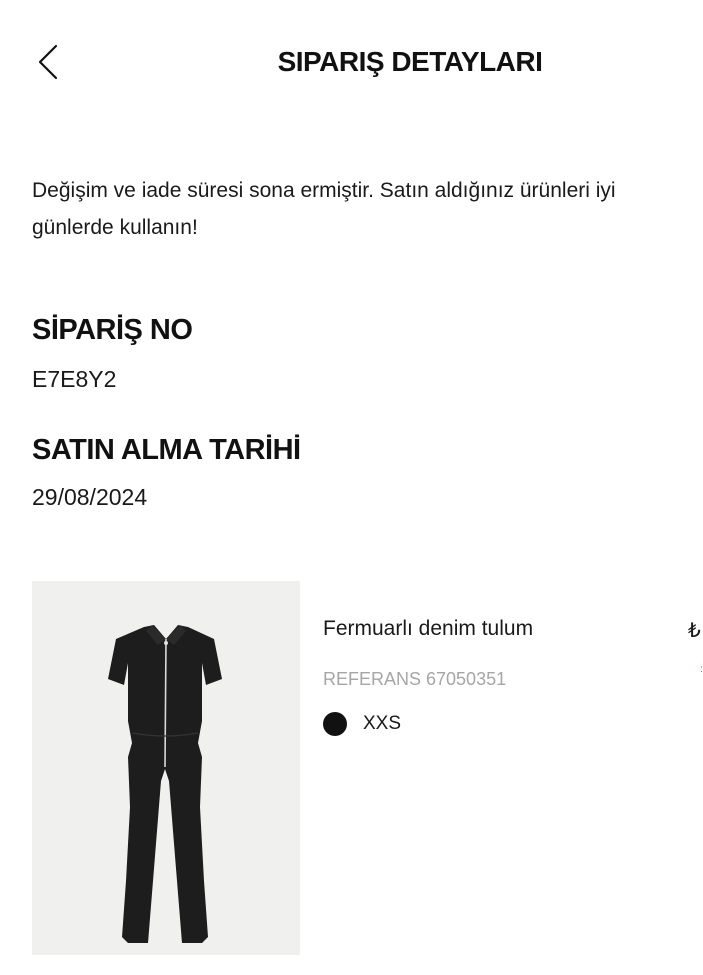 The image size is (703, 975). I want to click on product-name: Fermuarlı denim tulum, so click(428, 629).